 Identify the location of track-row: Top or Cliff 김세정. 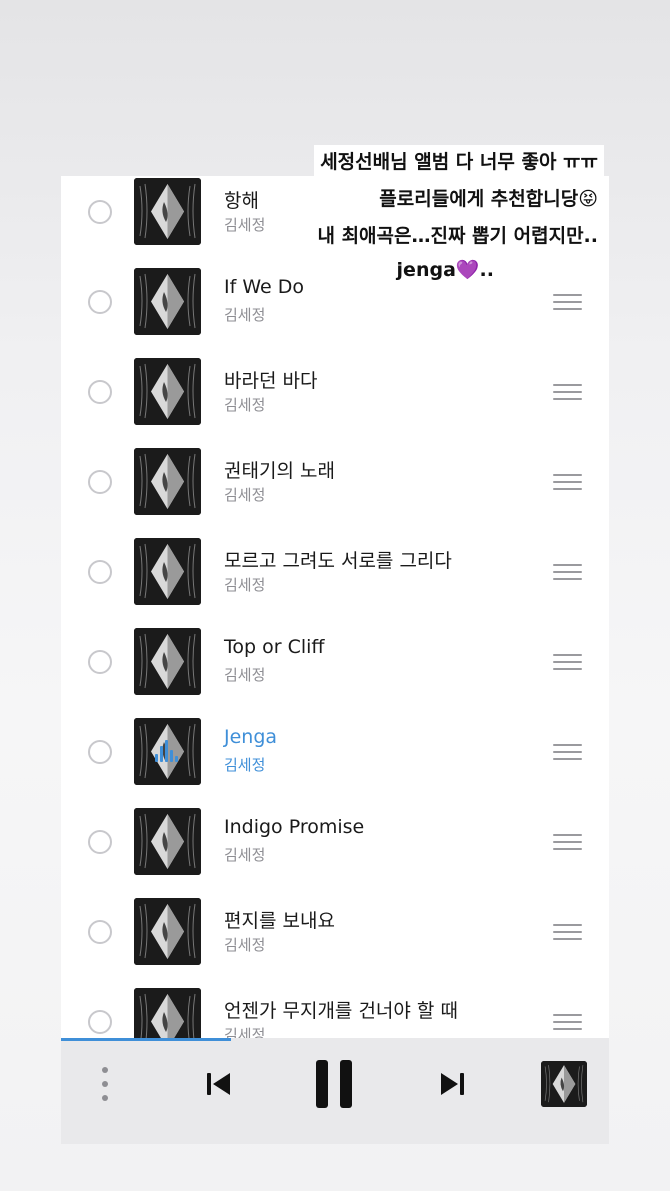
(335, 662).